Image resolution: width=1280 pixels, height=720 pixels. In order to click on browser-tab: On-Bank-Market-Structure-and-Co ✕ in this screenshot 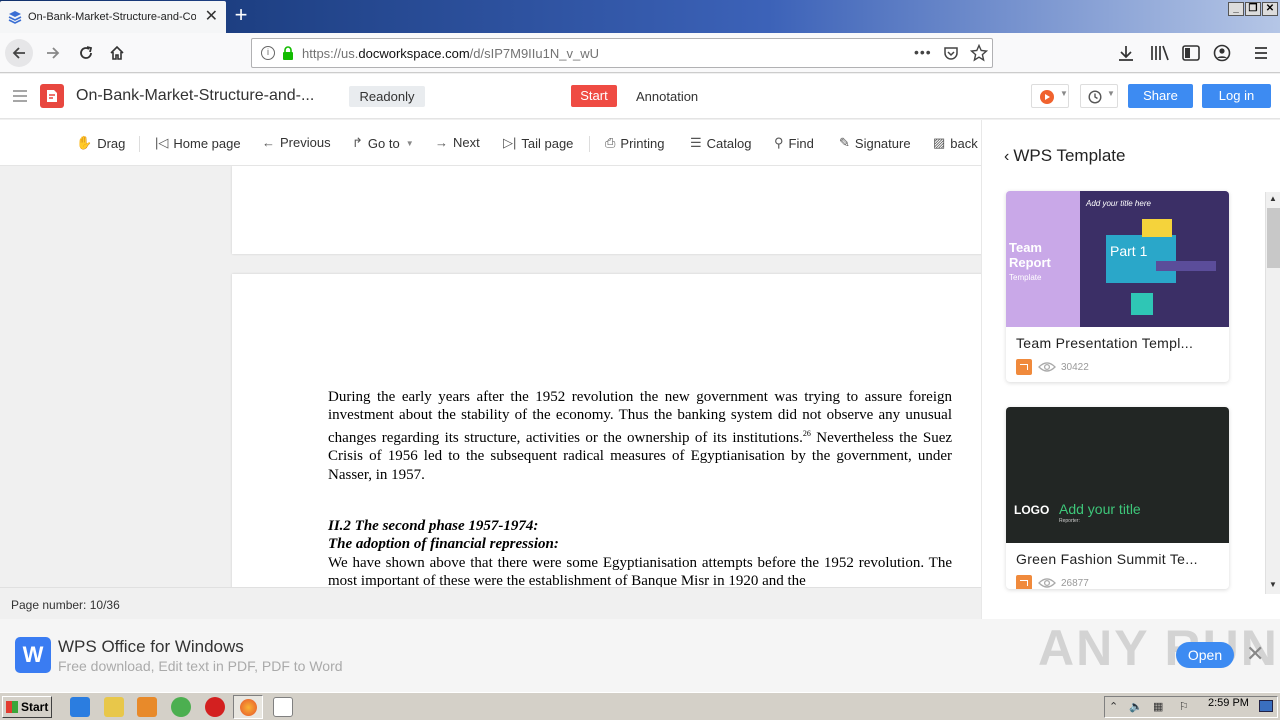, I will do `click(113, 17)`.